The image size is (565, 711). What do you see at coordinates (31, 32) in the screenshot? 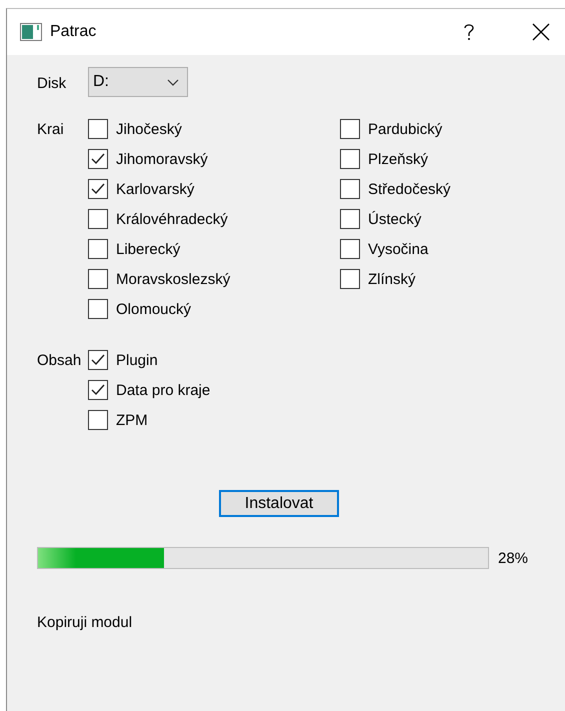
I see `app-icon` at bounding box center [31, 32].